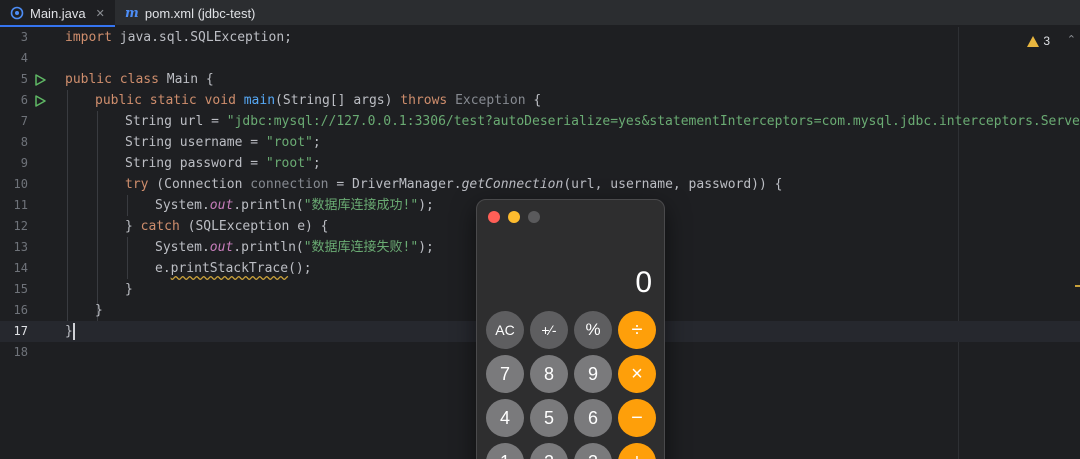 This screenshot has height=459, width=1080. What do you see at coordinates (593, 418) in the screenshot?
I see `digit-6-button: 6` at bounding box center [593, 418].